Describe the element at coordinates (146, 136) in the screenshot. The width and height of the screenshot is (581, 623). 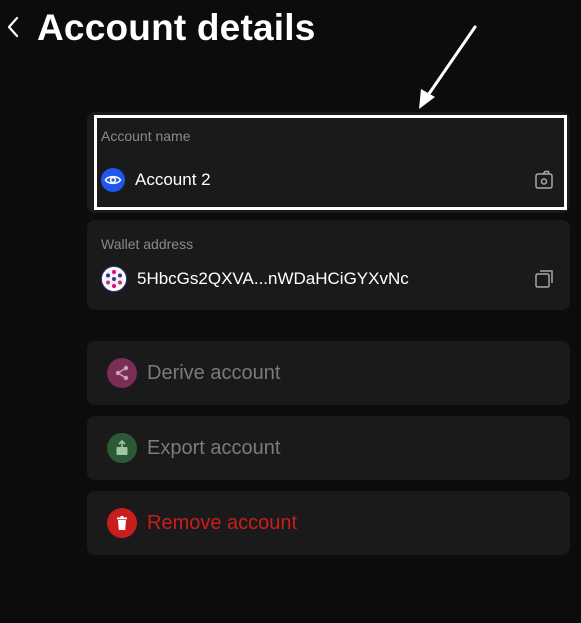
I see `account-name-label: Account name` at that location.